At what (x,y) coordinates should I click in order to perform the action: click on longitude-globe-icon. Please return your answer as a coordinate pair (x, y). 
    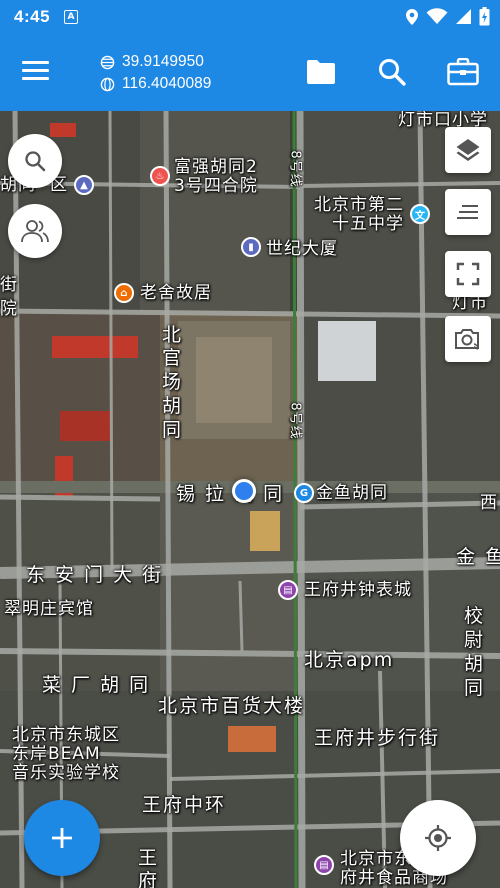
    Looking at the image, I should click on (107, 84).